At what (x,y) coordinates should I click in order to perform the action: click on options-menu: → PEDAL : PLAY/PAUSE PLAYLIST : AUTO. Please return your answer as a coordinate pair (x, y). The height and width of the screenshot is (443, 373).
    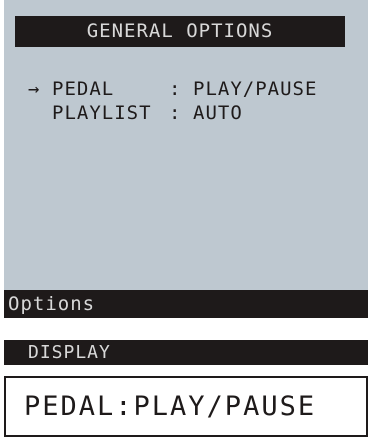
    Looking at the image, I should click on (172, 101).